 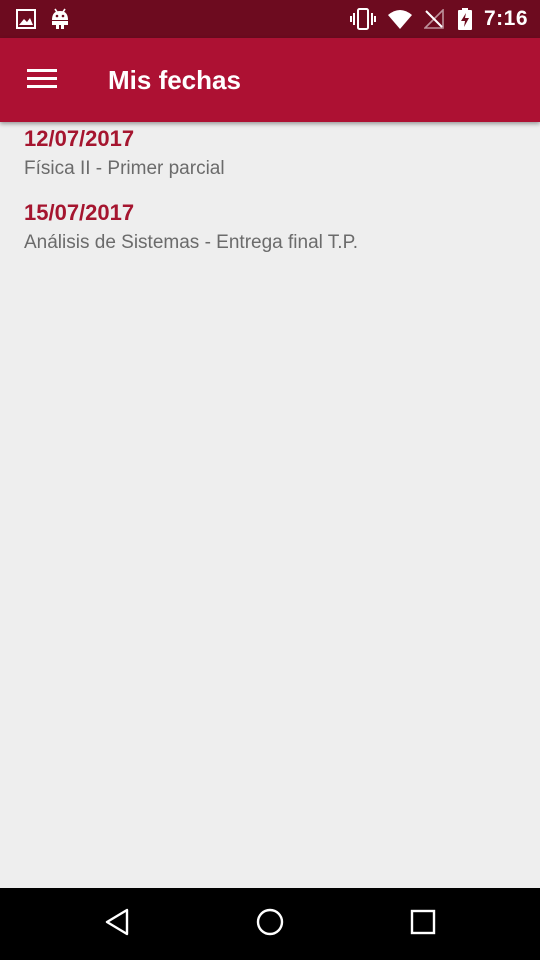 I want to click on status-left, so click(x=43, y=19).